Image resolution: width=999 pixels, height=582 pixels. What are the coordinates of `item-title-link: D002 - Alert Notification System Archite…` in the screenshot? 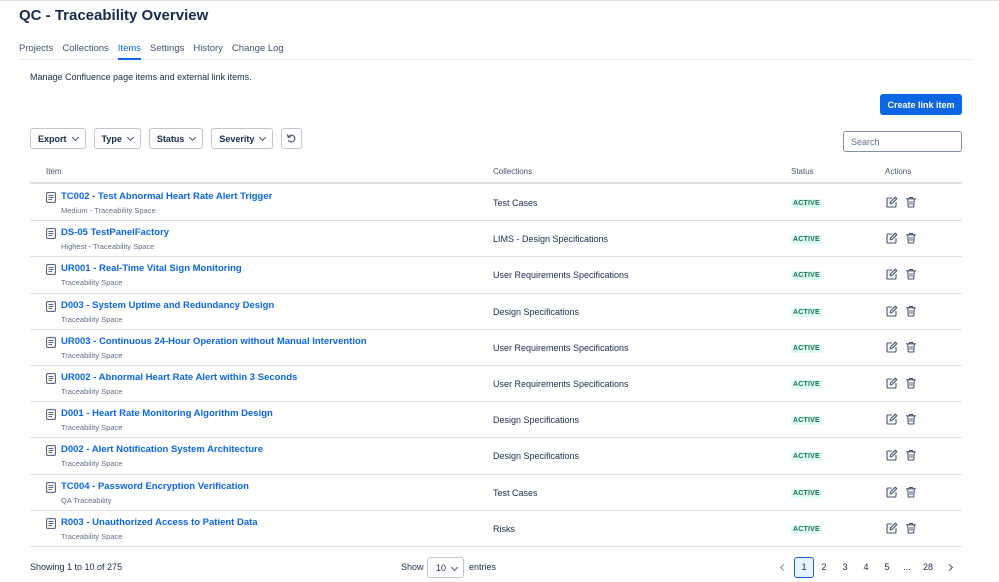 It's located at (162, 449).